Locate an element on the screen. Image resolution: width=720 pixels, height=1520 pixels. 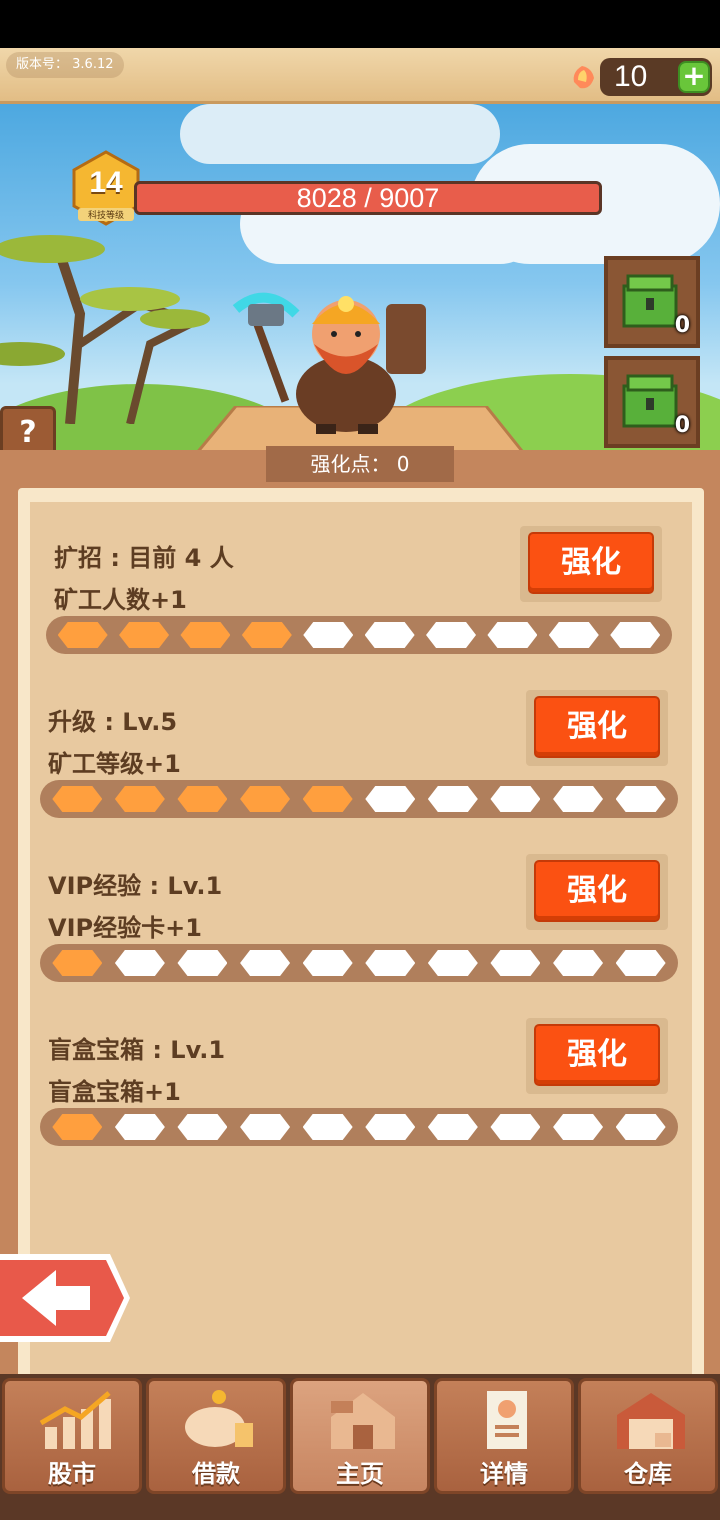
upgrade-effect: VIP经验卡+1 is located at coordinates (125, 928).